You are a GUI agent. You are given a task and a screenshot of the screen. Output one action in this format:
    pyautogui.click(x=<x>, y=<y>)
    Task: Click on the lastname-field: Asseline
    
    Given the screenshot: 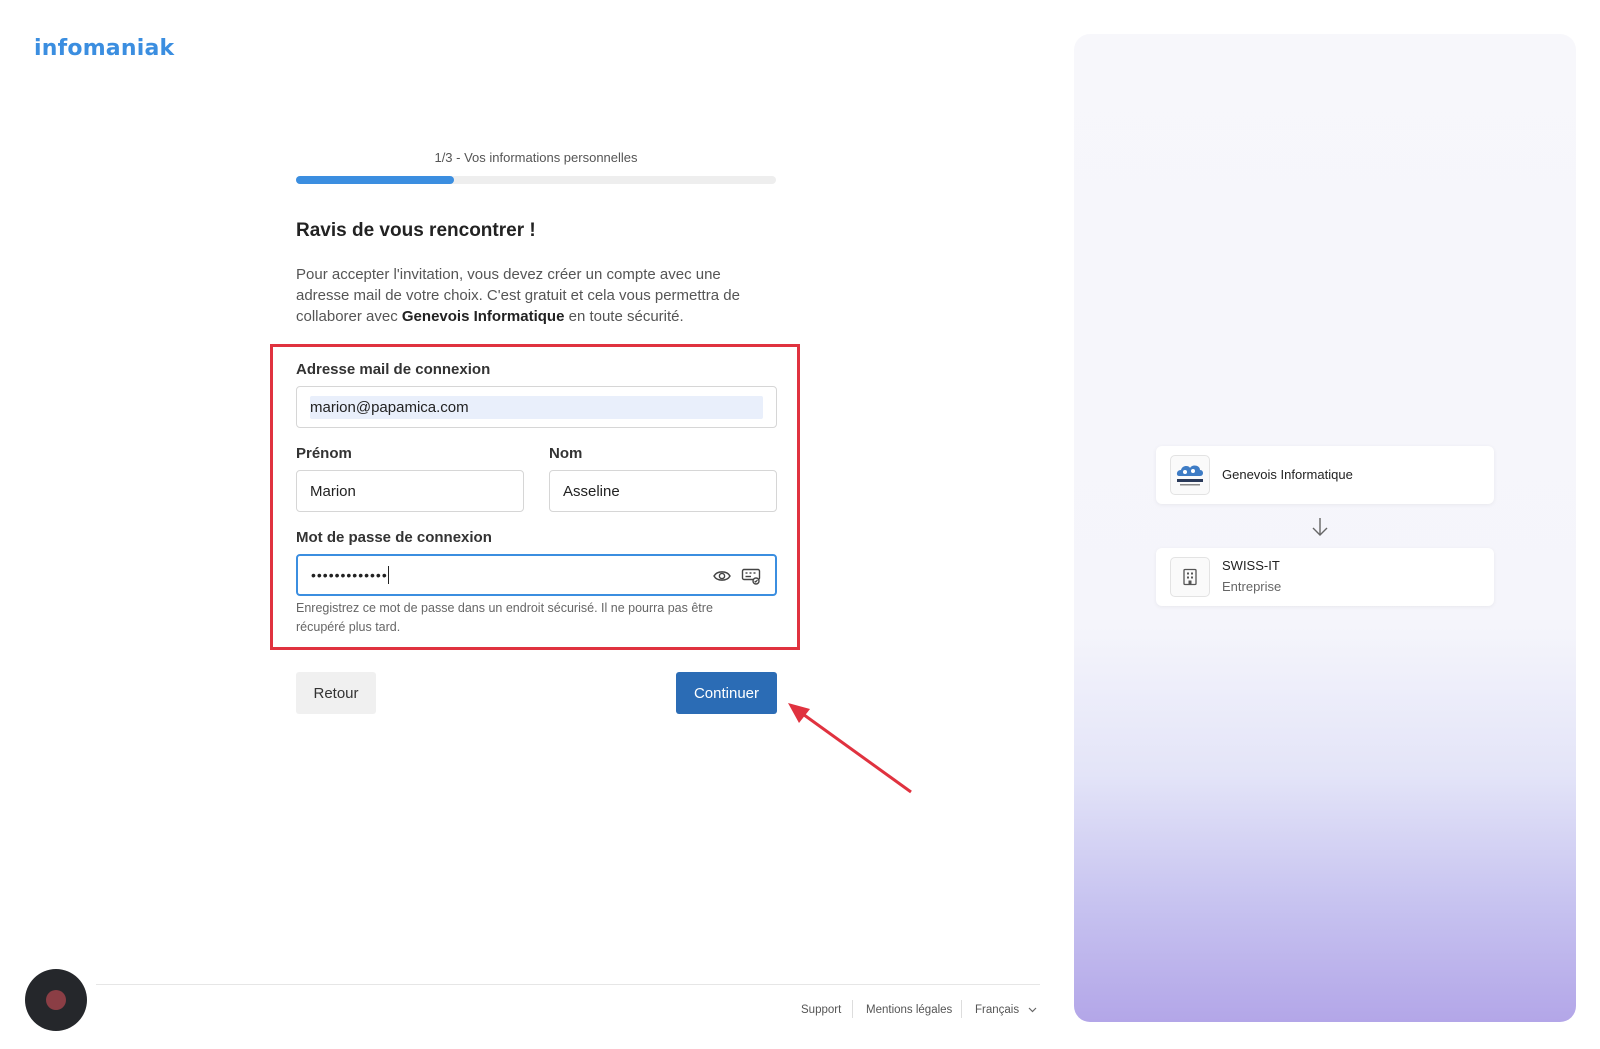 What is the action you would take?
    pyautogui.click(x=663, y=491)
    